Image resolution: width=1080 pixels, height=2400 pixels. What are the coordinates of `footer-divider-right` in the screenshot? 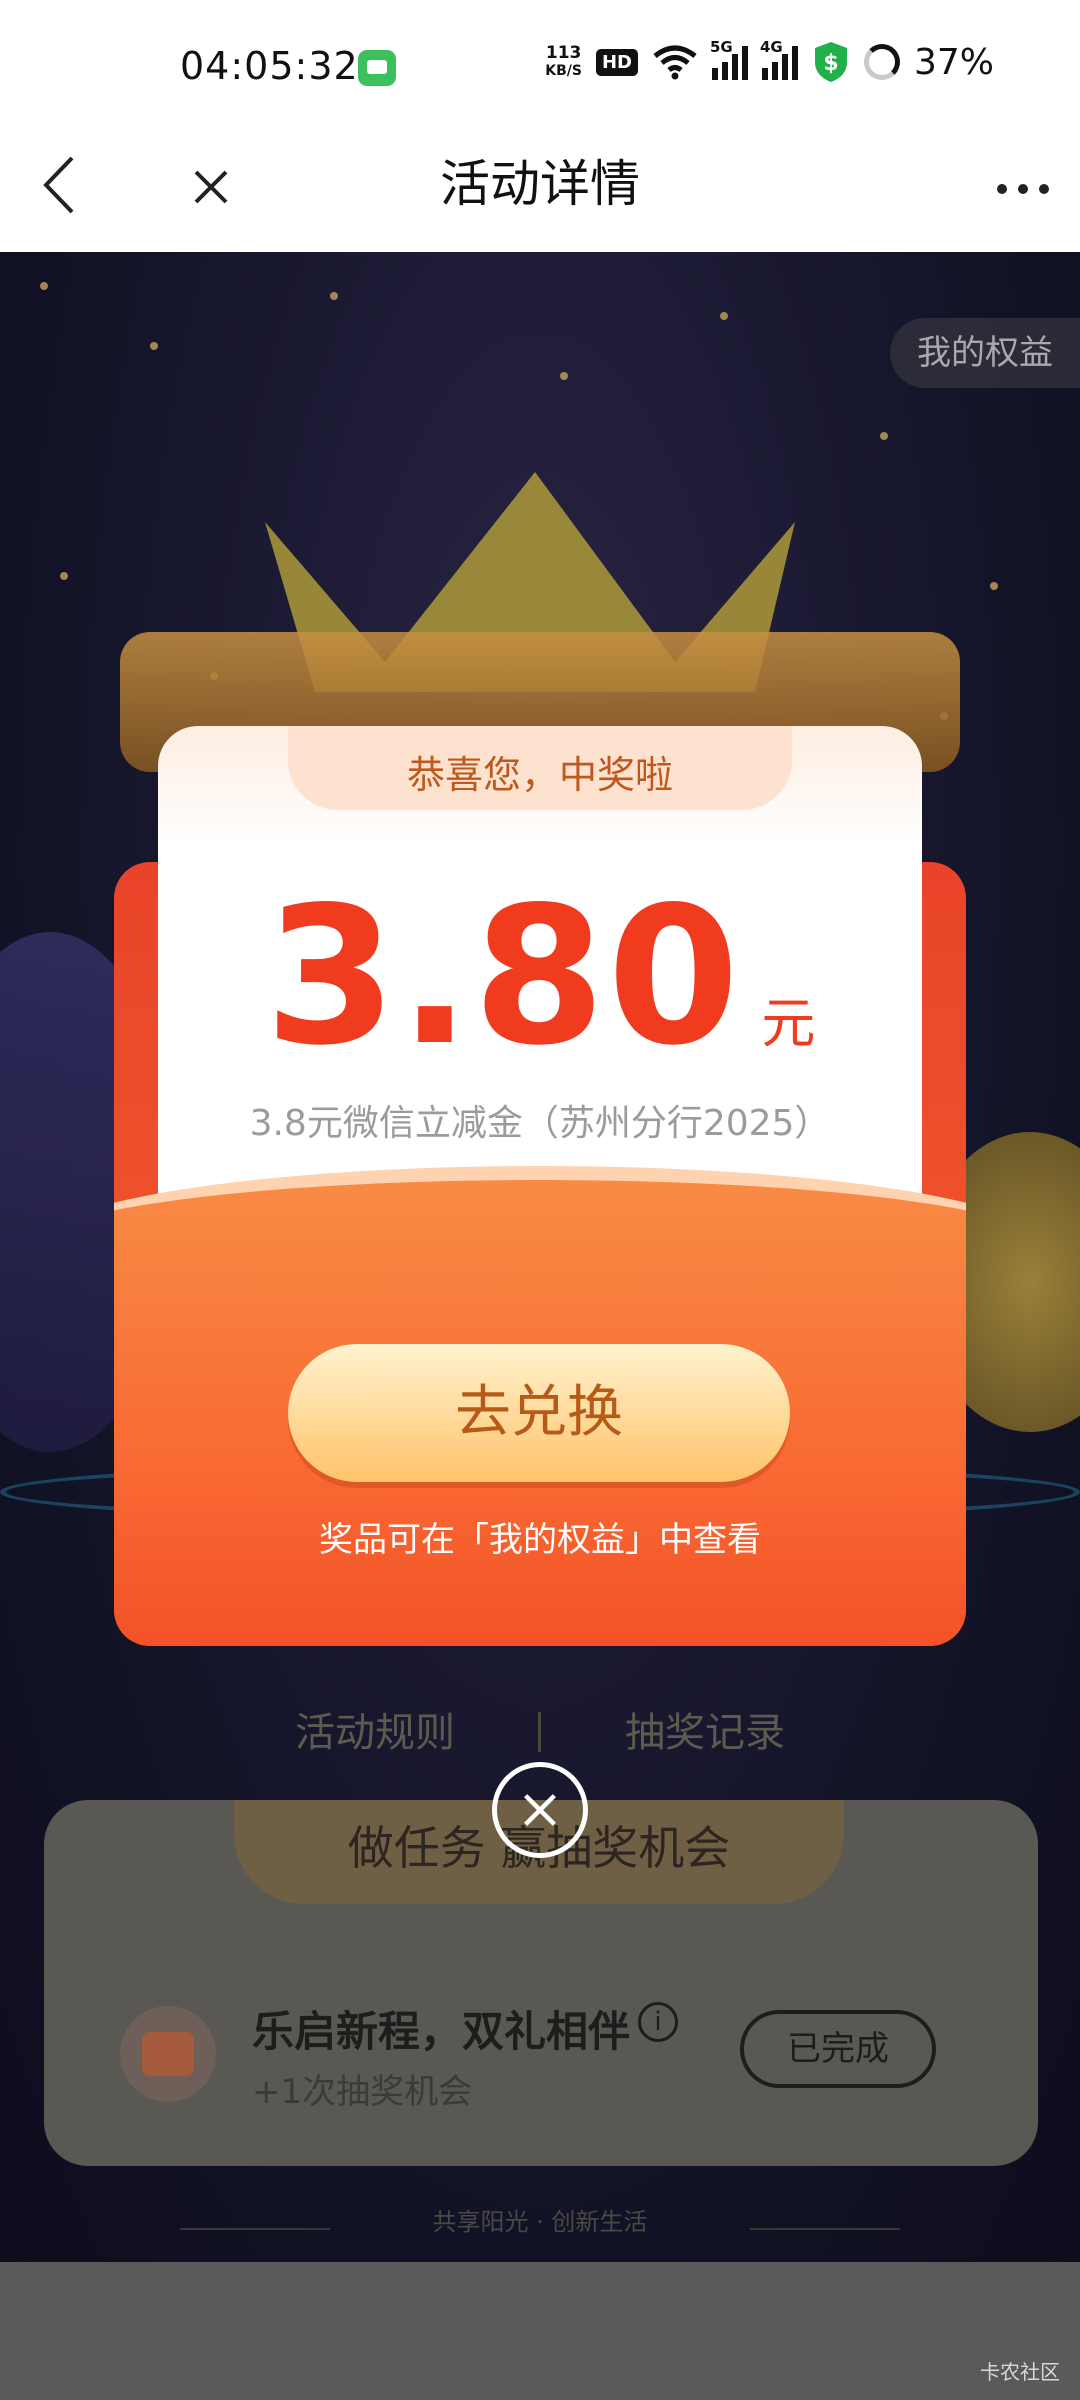 It's located at (825, 2229).